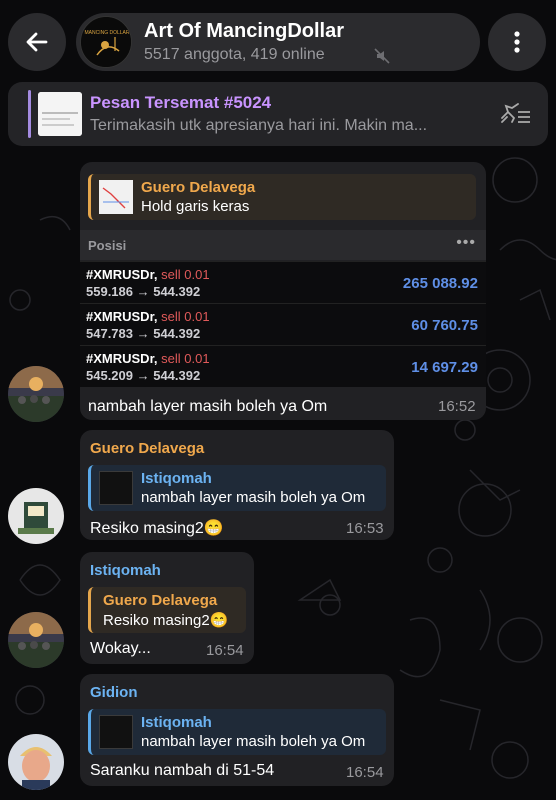 The width and height of the screenshot is (556, 800). I want to click on position-prices: 545.209 → 544.392, so click(143, 375).